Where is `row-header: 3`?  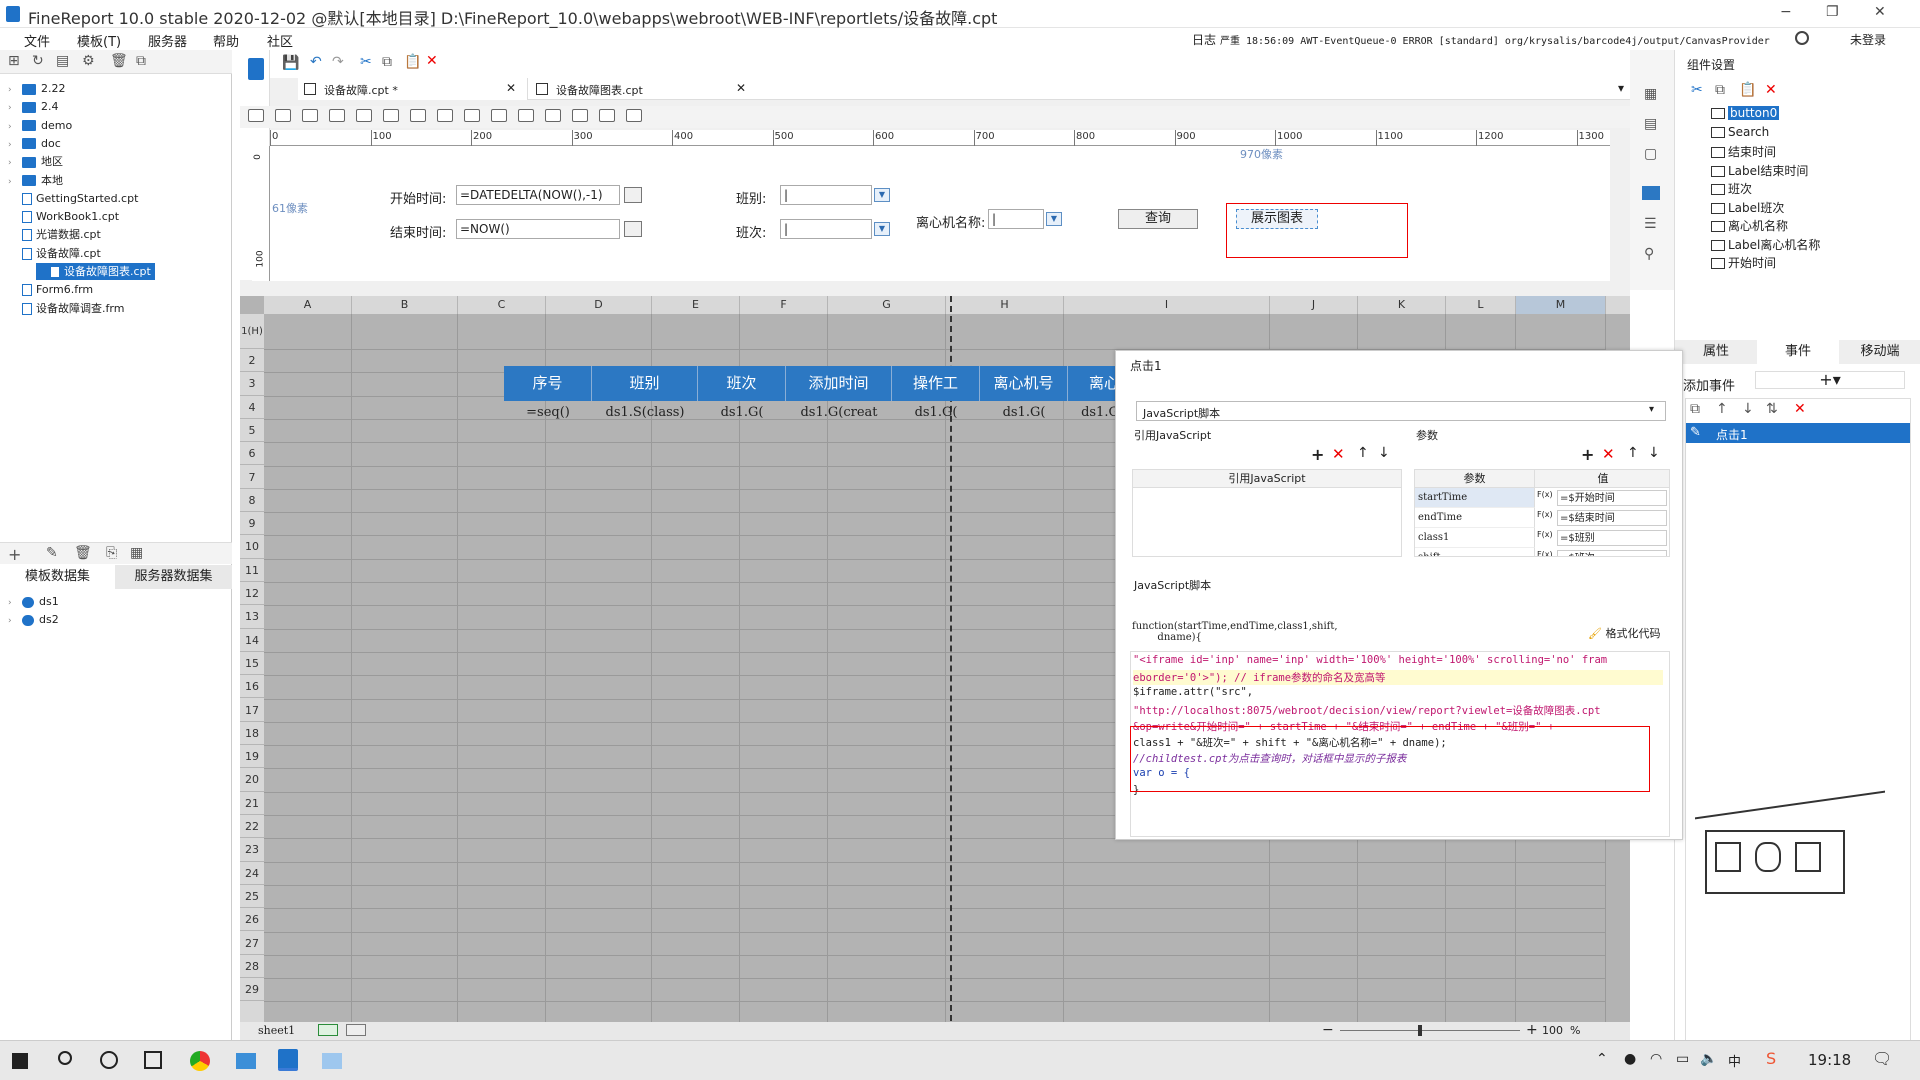 row-header: 3 is located at coordinates (252, 384).